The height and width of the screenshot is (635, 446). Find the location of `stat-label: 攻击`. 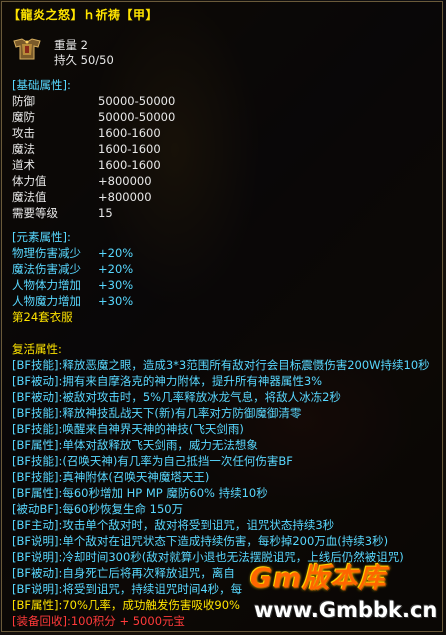

stat-label: 攻击 is located at coordinates (23, 133).